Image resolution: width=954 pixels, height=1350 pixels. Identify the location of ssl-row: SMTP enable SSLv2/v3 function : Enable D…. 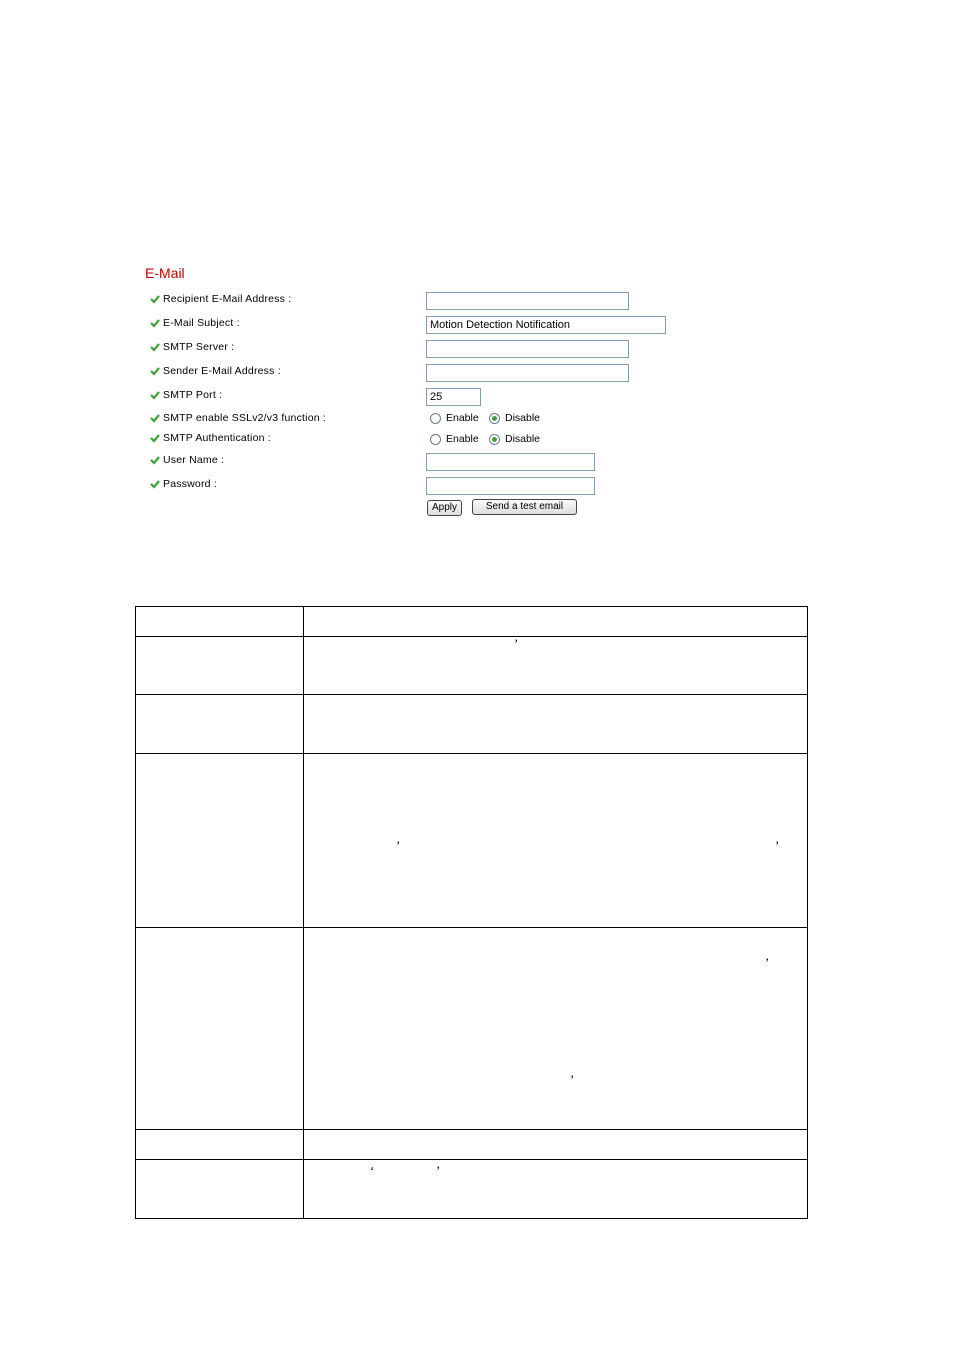
(450, 420).